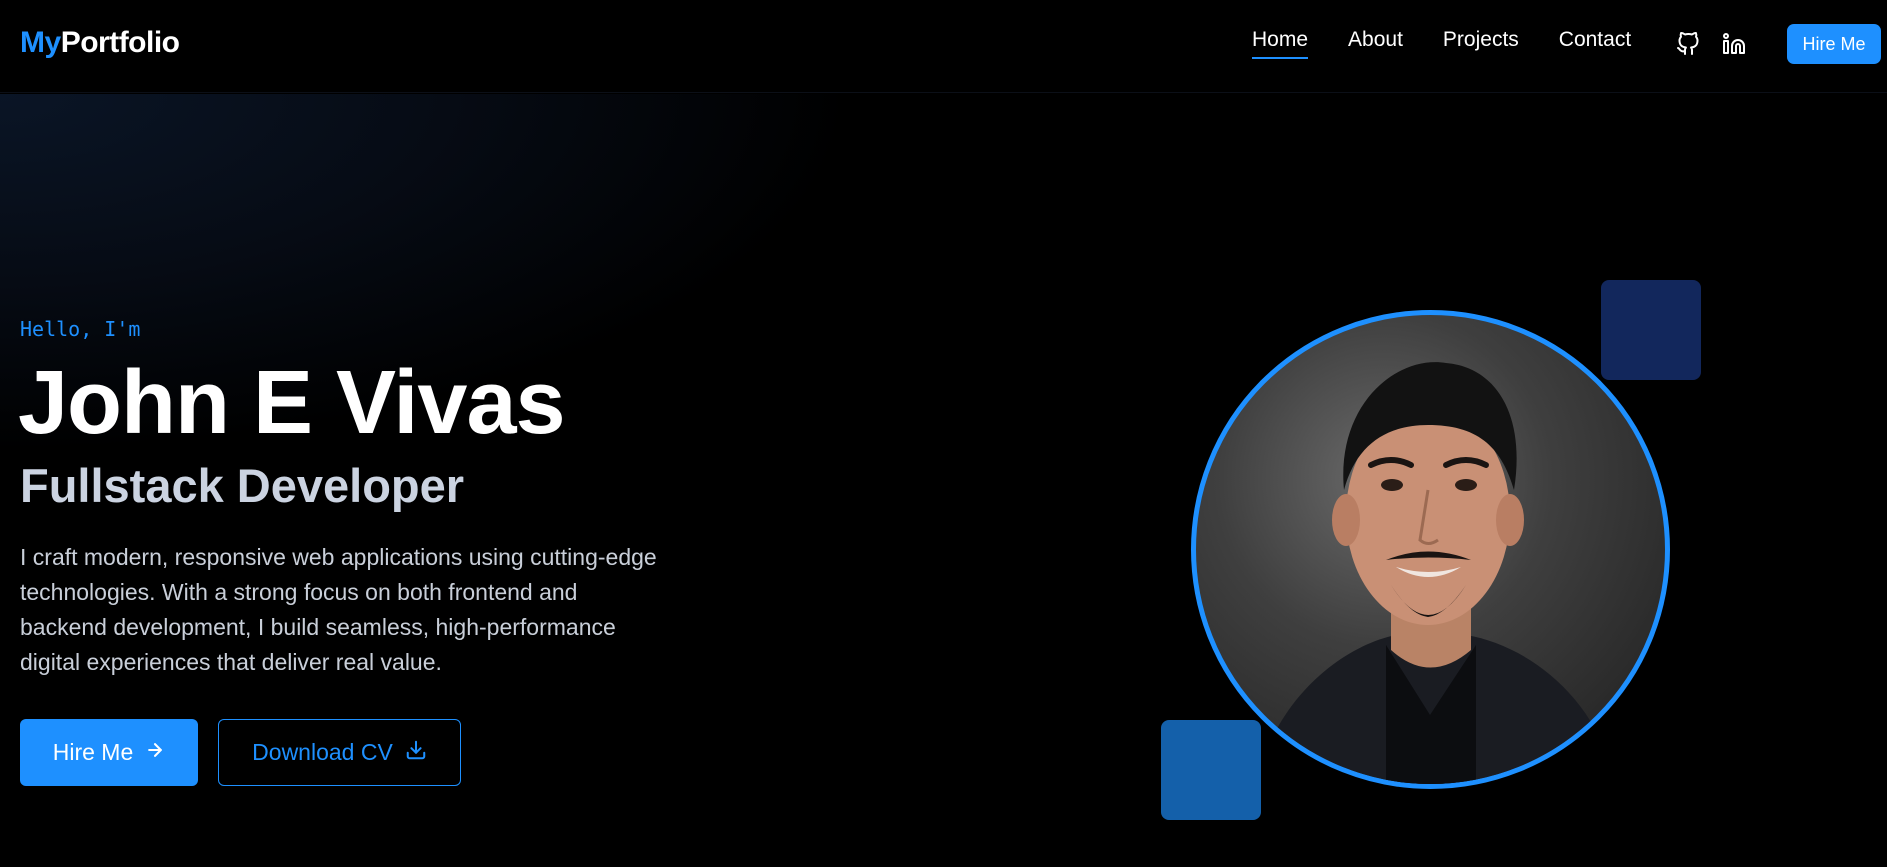 This screenshot has width=1887, height=867. What do you see at coordinates (1481, 43) in the screenshot?
I see `nav-link-projects: Projects` at bounding box center [1481, 43].